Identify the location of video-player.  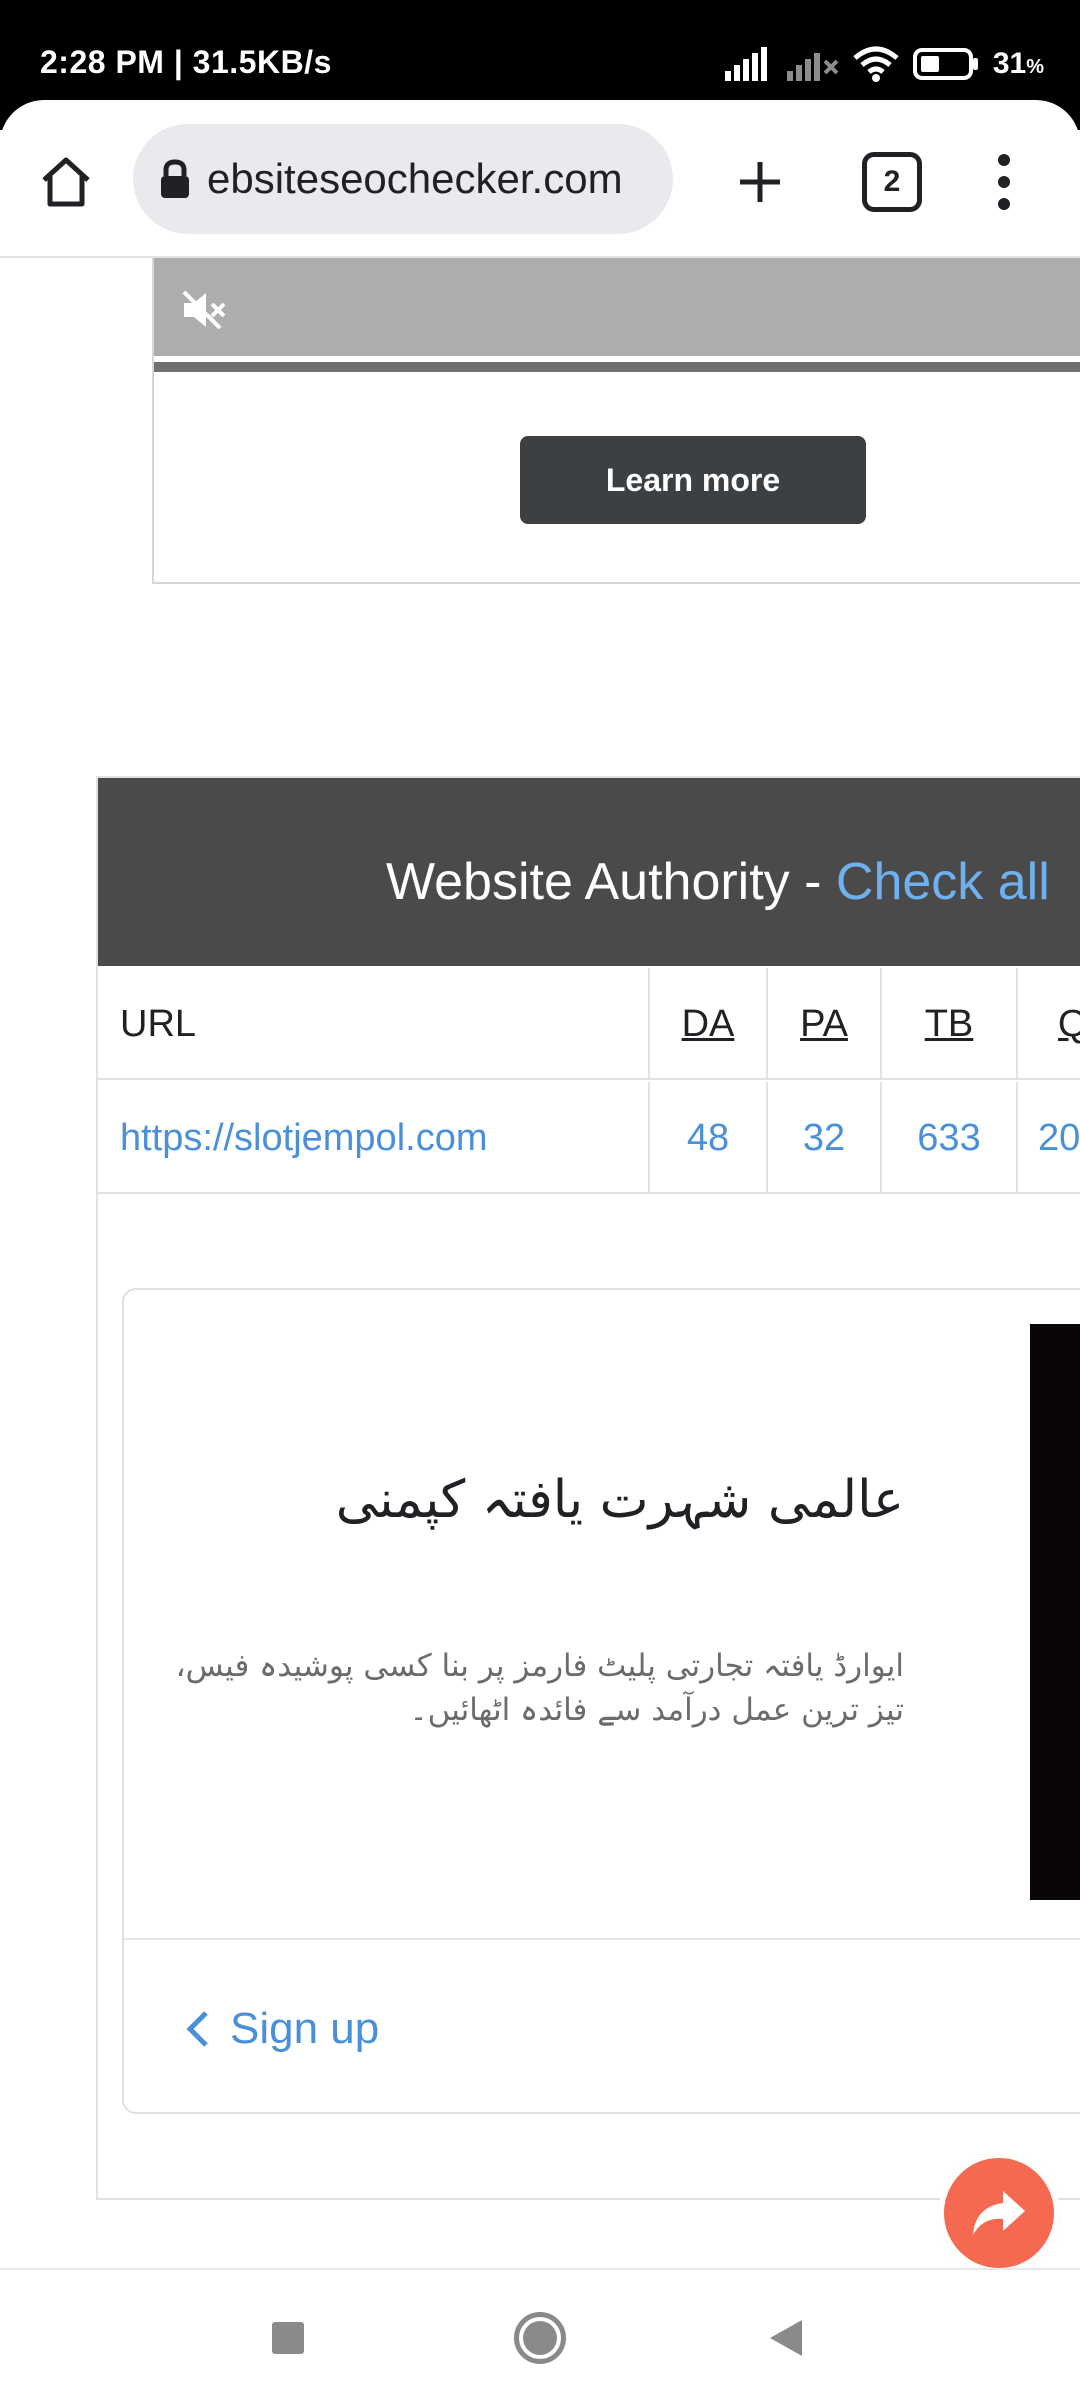
(617, 307).